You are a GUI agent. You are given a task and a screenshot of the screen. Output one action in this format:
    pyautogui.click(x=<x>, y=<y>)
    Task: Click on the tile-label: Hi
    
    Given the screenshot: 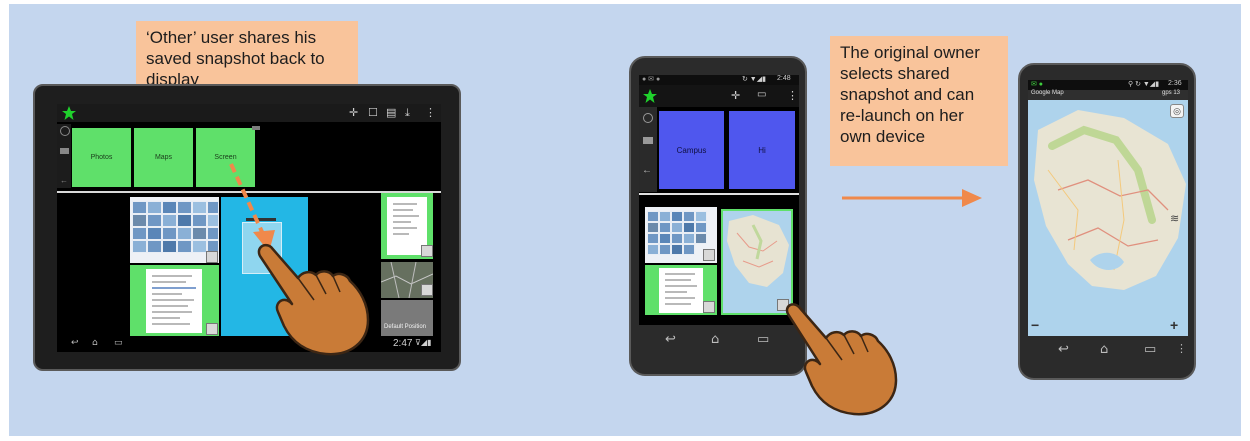 What is the action you would take?
    pyautogui.click(x=762, y=150)
    